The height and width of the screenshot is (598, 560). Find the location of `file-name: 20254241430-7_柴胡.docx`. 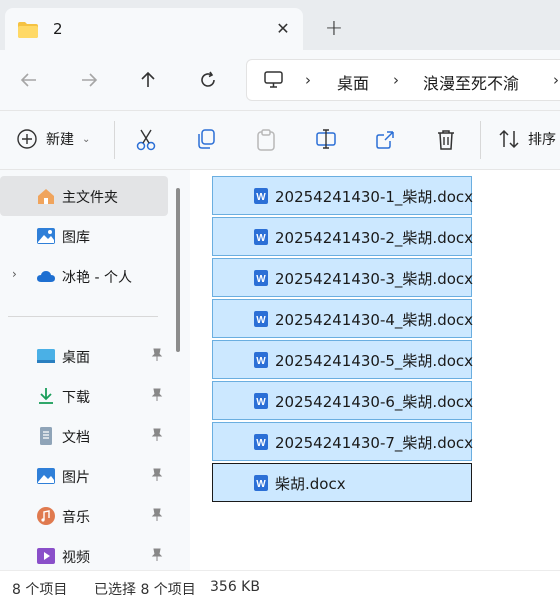

file-name: 20254241430-7_柴胡.docx is located at coordinates (374, 443).